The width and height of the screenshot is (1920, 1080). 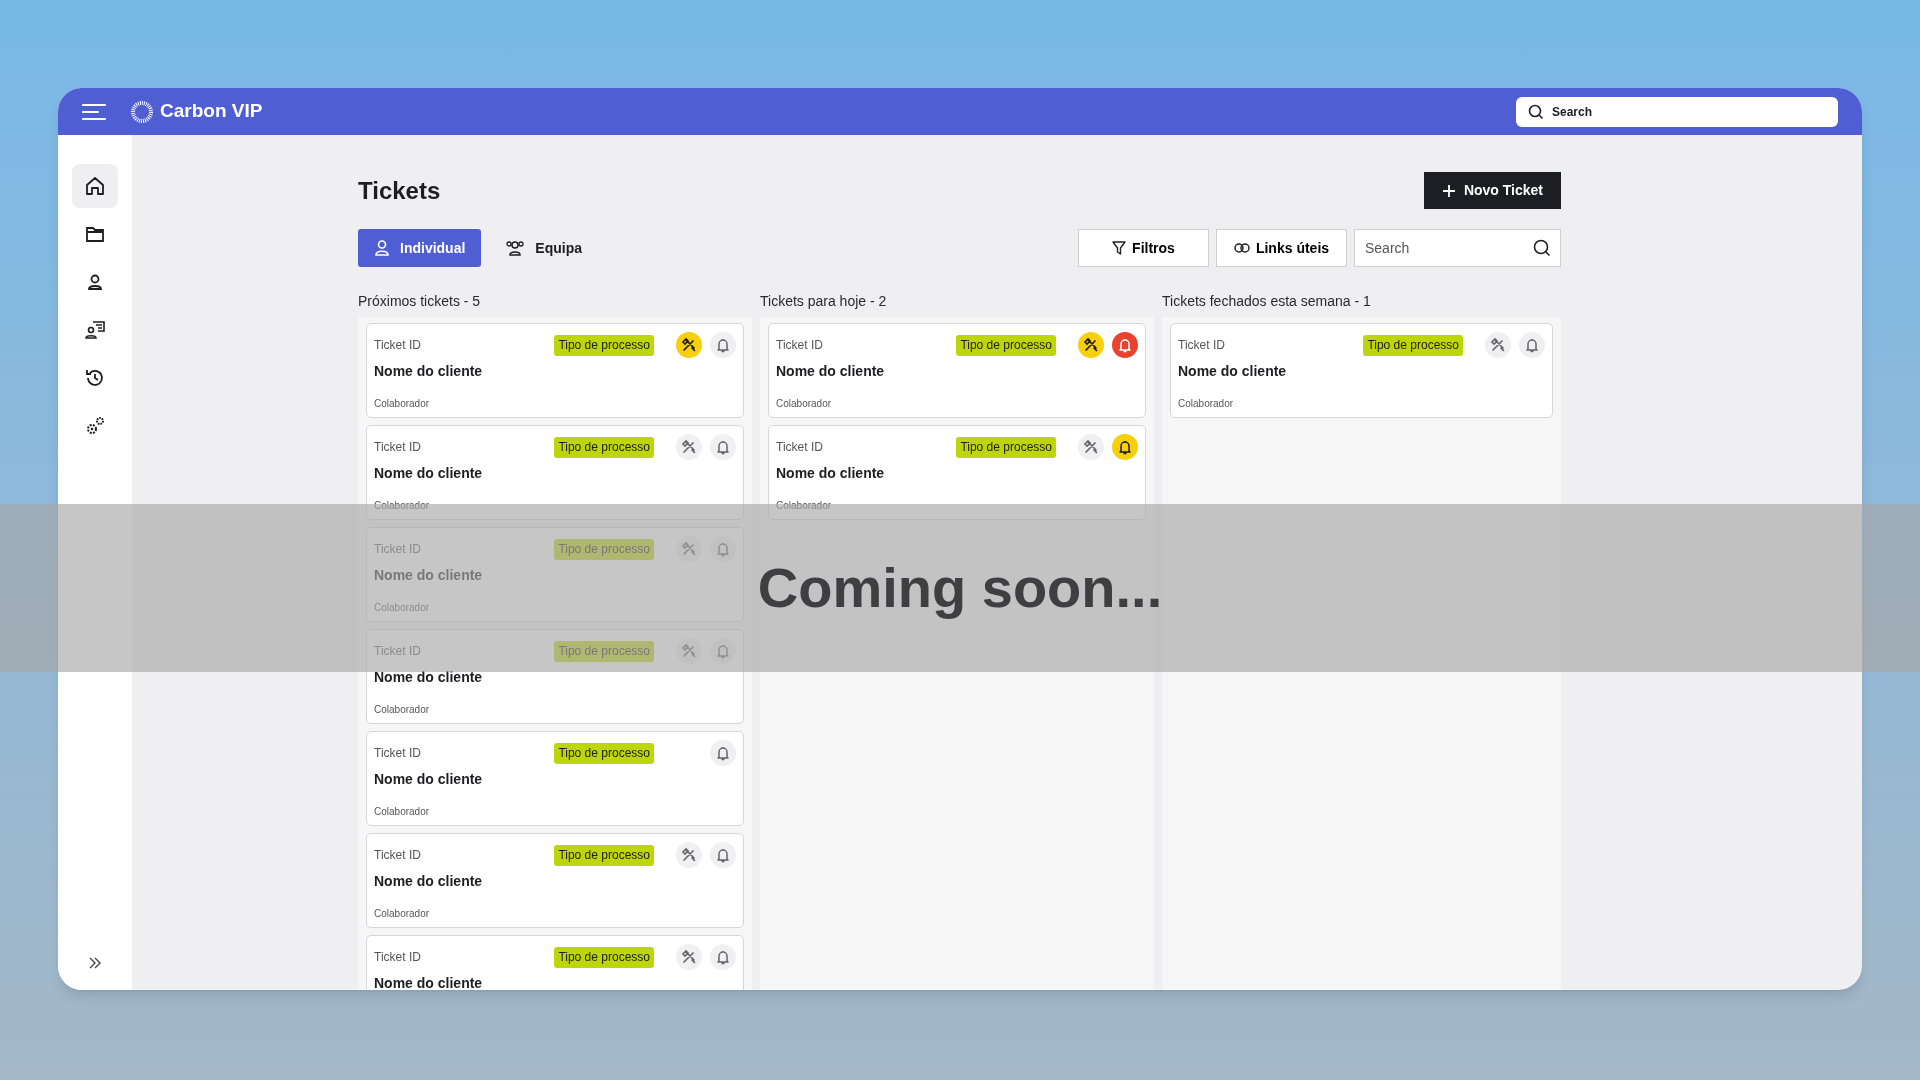 What do you see at coordinates (1267, 301) in the screenshot?
I see `column-title: Tickets fechados esta semana - 1` at bounding box center [1267, 301].